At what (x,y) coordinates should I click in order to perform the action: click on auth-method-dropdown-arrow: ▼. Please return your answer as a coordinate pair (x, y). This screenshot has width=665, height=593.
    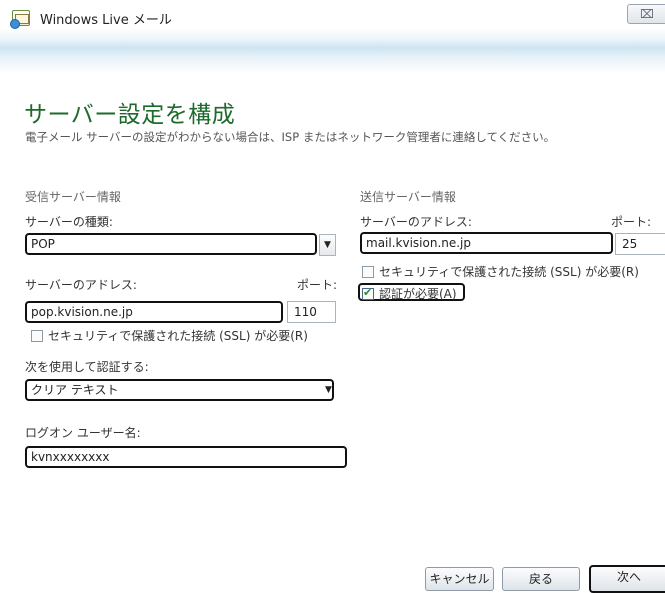
    Looking at the image, I should click on (328, 391).